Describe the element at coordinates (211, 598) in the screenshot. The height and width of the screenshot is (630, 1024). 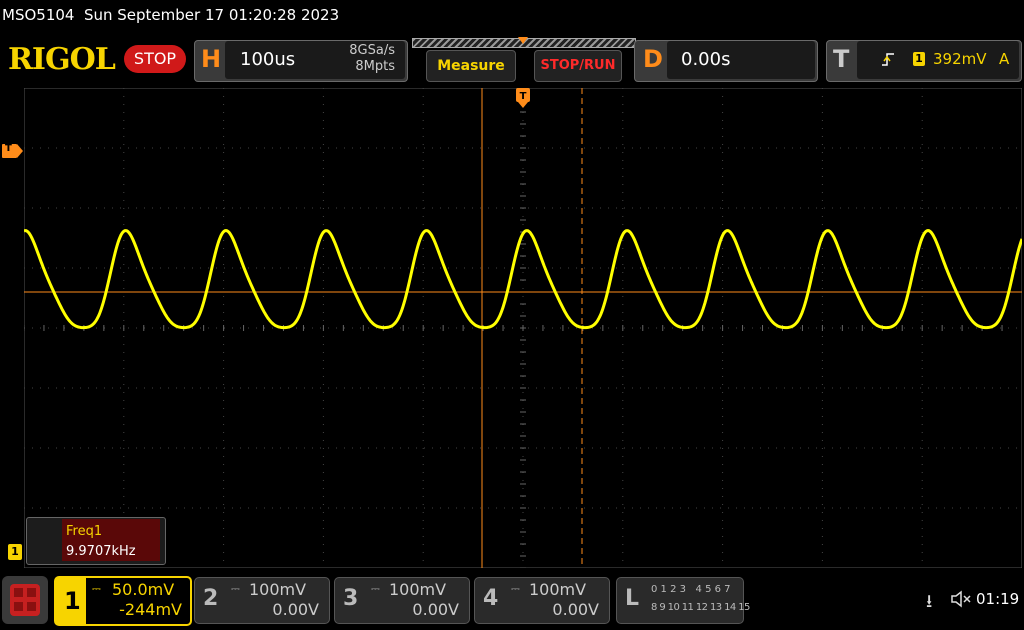
I see `channel-2-number: 2` at that location.